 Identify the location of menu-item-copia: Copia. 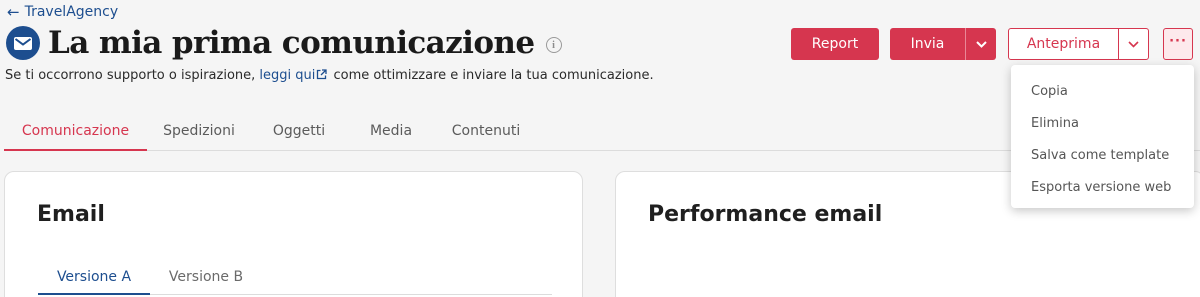
(1102, 91).